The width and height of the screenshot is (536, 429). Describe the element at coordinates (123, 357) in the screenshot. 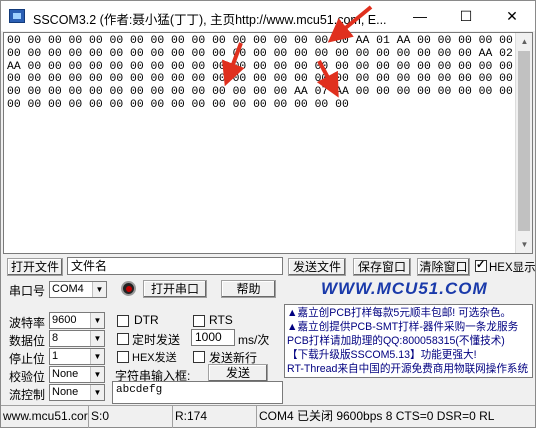

I see `hex-send-checkbox` at that location.